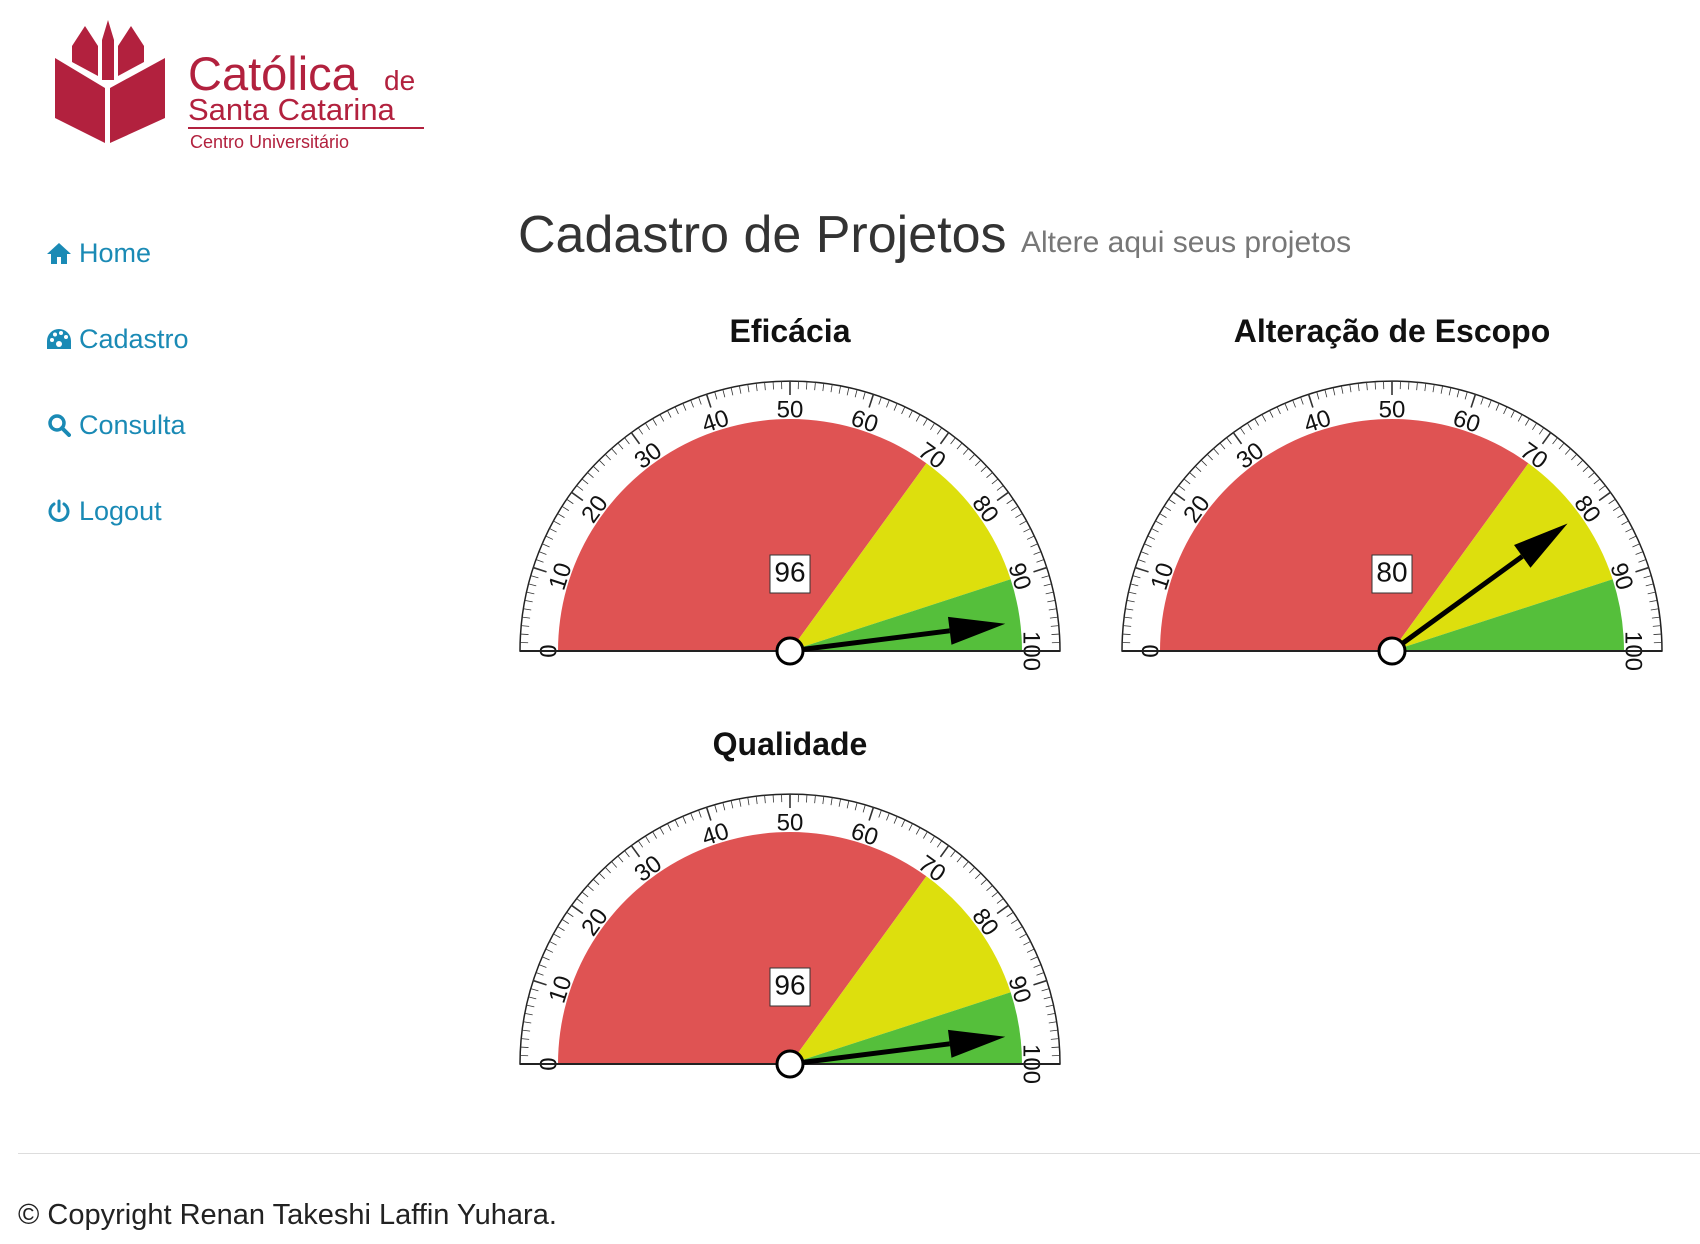 This screenshot has height=1244, width=1700. What do you see at coordinates (59, 339) in the screenshot?
I see `dashboard-icon` at bounding box center [59, 339].